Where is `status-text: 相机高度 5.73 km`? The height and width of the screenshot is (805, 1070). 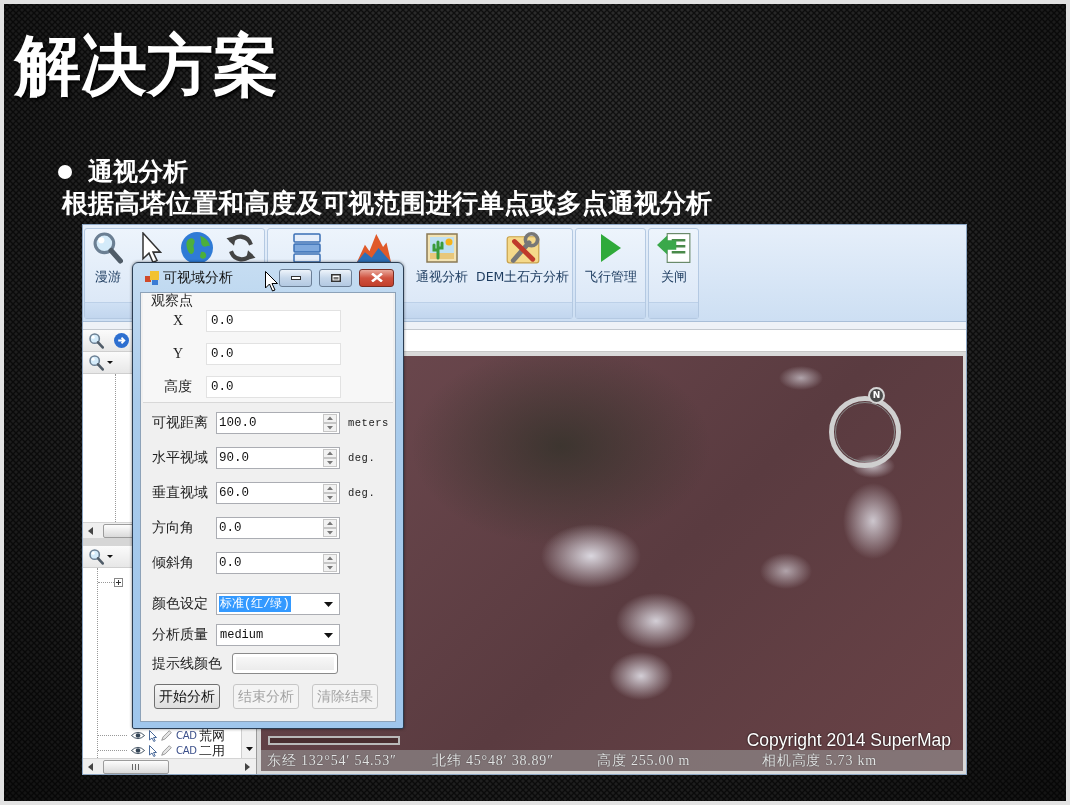
status-text: 相机高度 5.73 km is located at coordinates (820, 760).